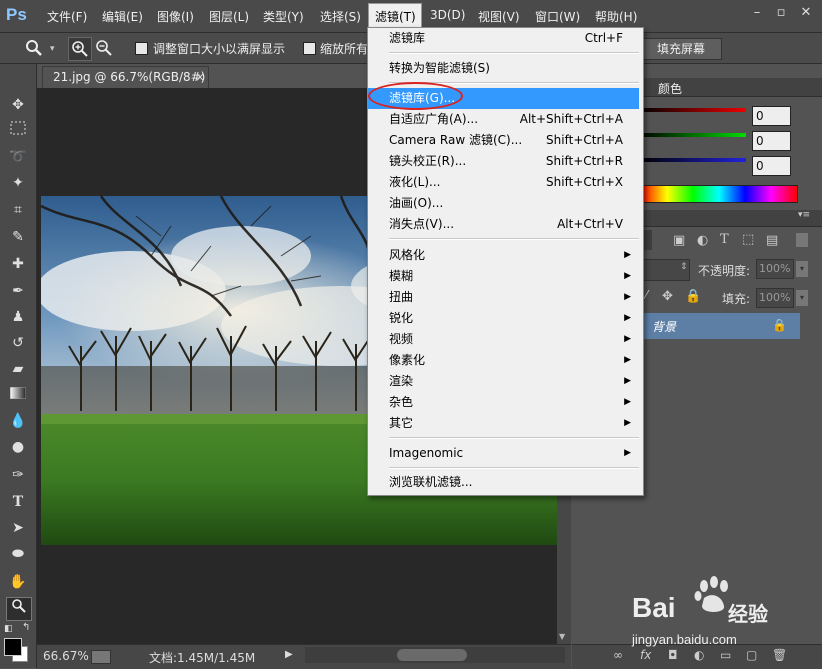 The image size is (822, 669). I want to click on menu-item-vanishing-point: 消失点(V)... Alt+Ctrl+V, so click(503, 224).